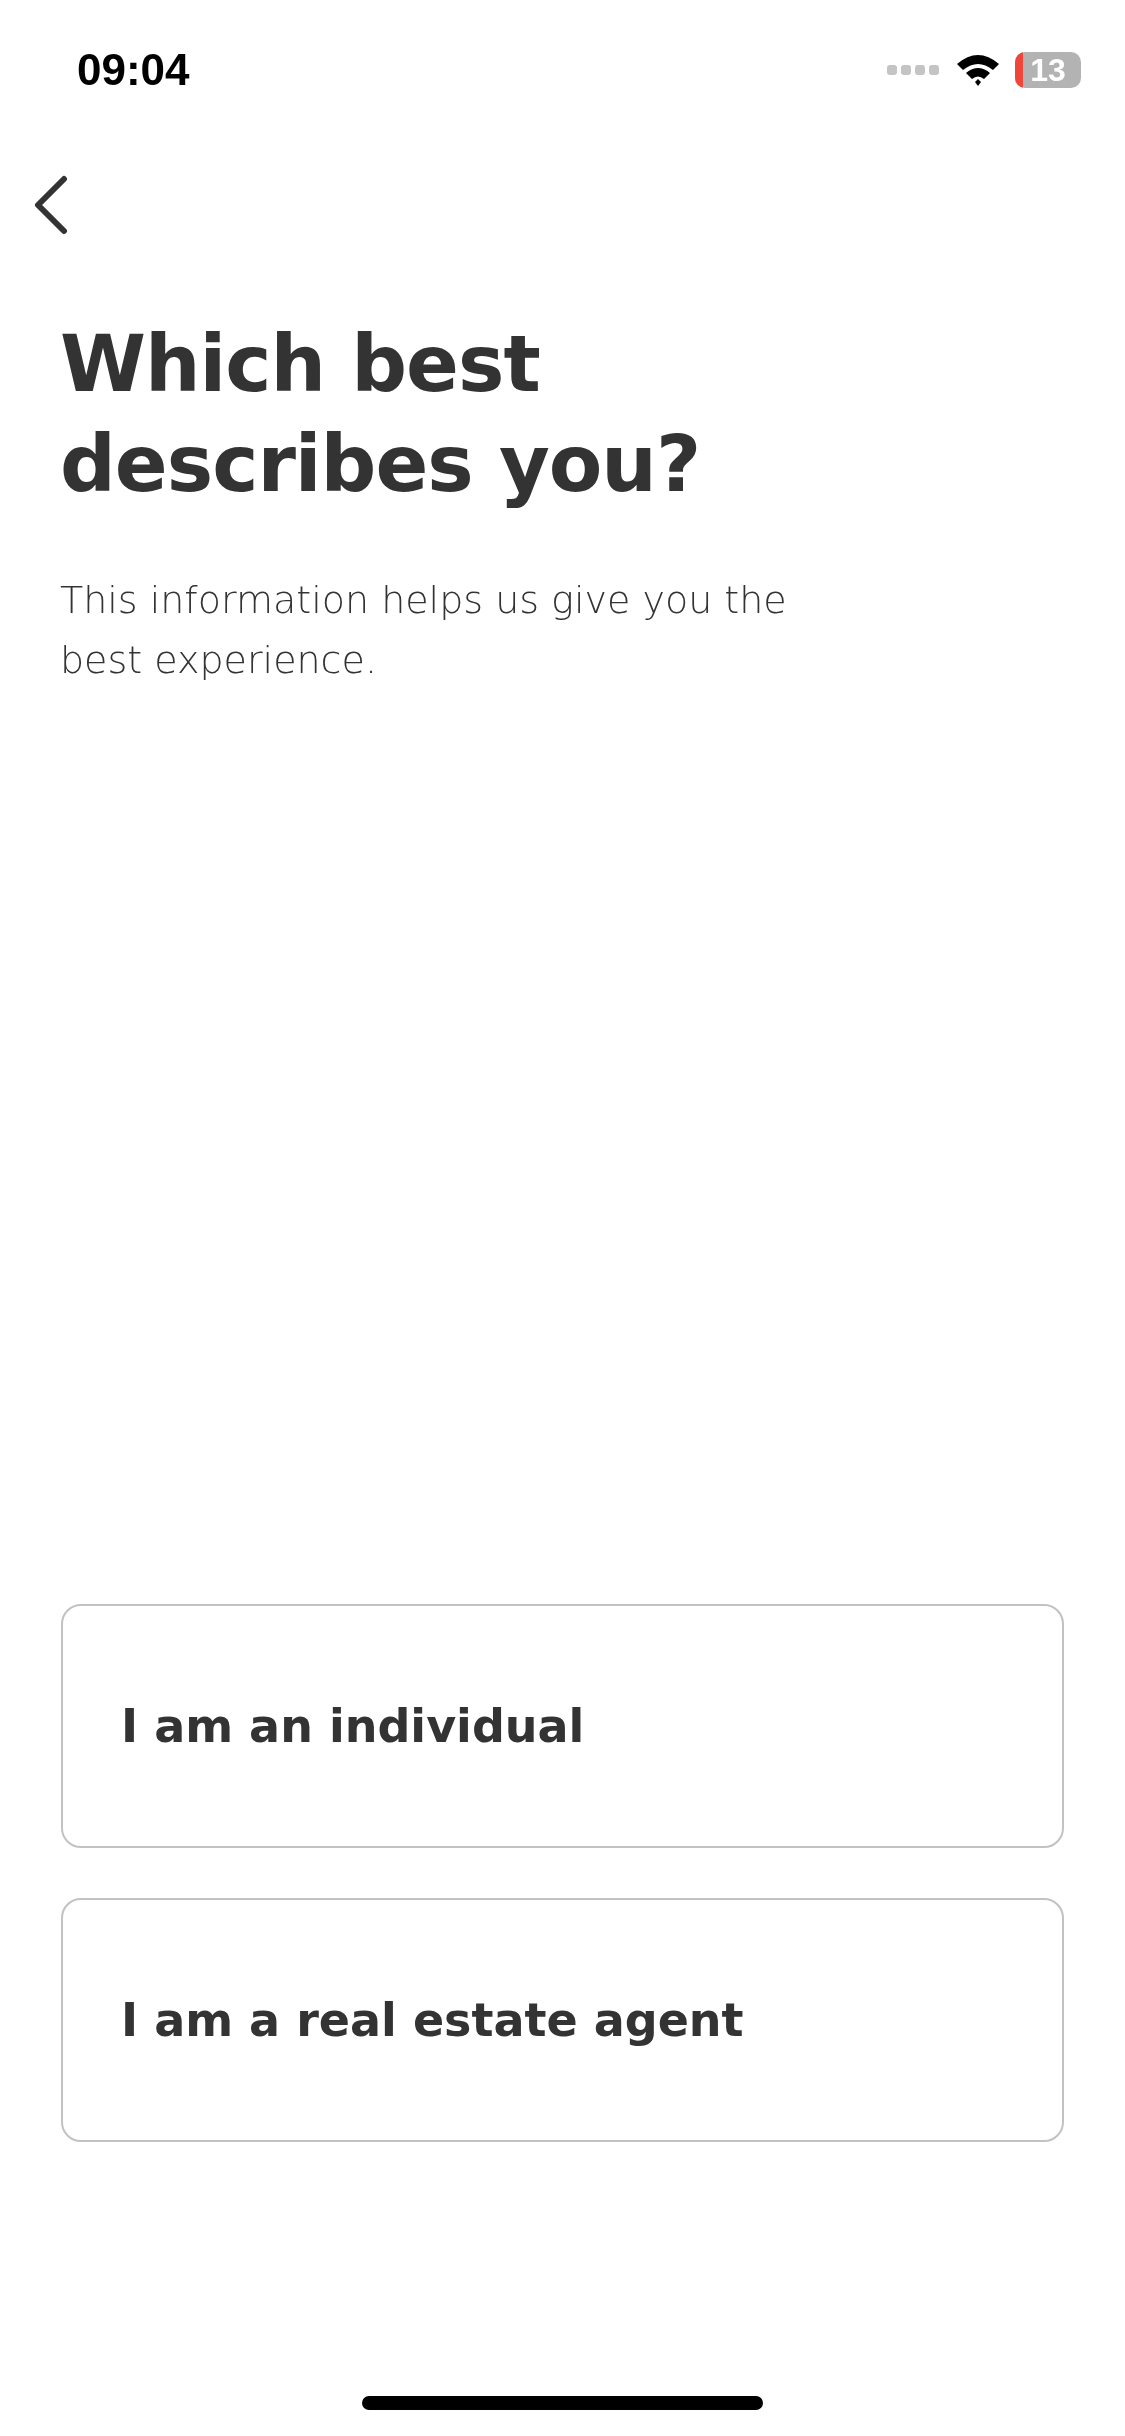  Describe the element at coordinates (978, 70) in the screenshot. I see `wifi-icon` at that location.